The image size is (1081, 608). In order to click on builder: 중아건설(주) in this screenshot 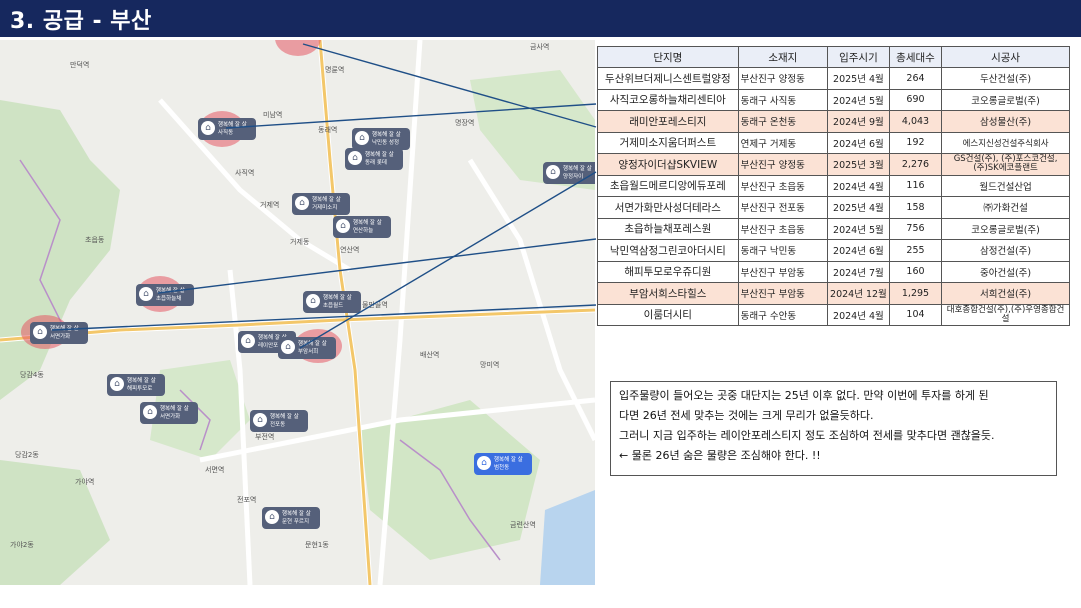, I will do `click(1005, 271)`.